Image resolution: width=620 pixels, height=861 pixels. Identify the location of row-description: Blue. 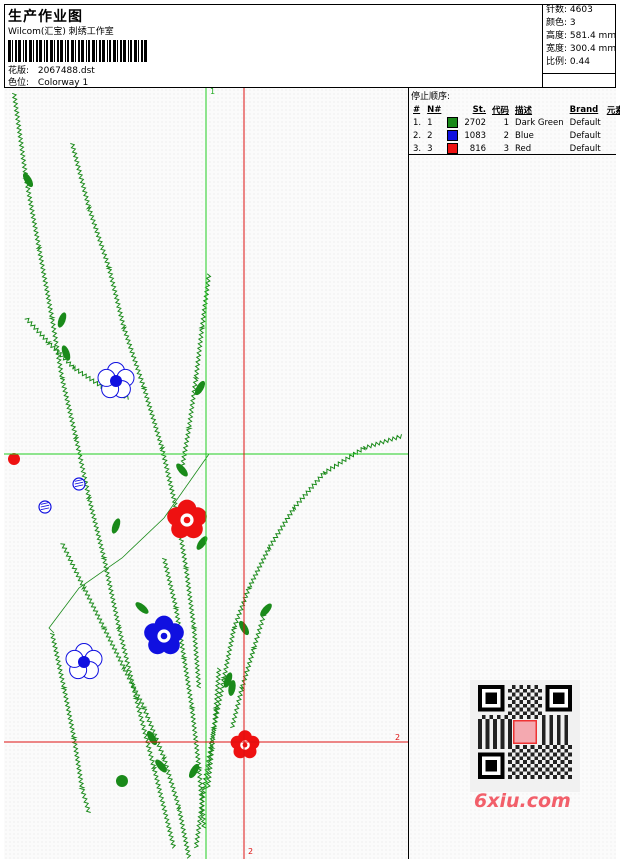
(524, 135).